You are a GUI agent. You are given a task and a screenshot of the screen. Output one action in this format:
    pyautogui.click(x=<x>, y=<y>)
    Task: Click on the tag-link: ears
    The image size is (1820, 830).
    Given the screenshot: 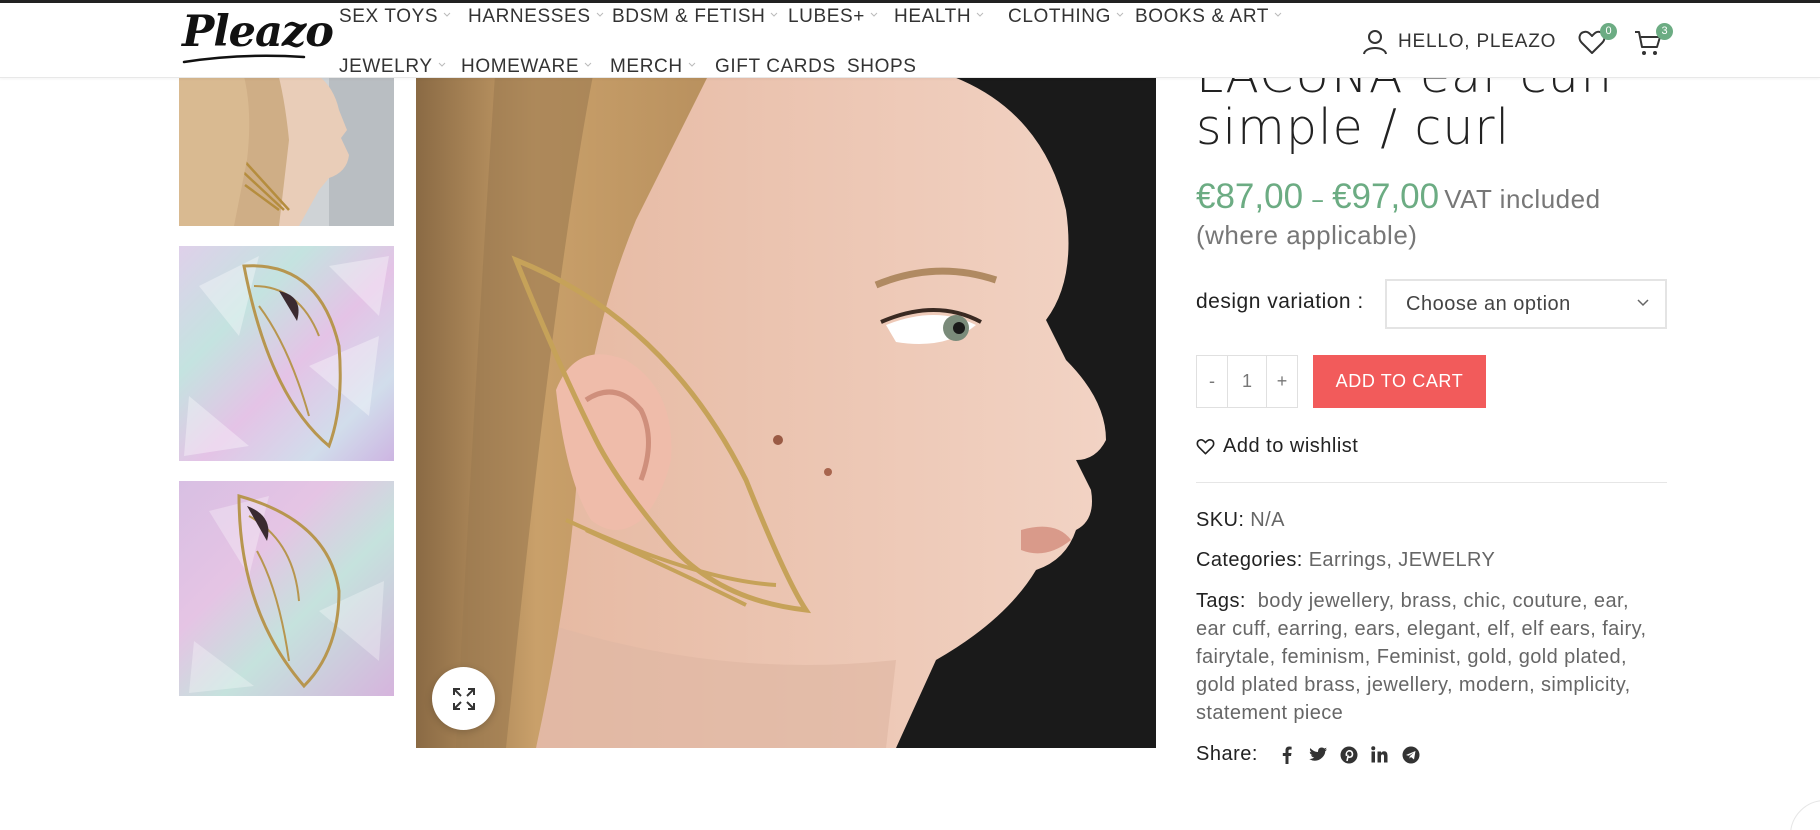 What is the action you would take?
    pyautogui.click(x=1374, y=629)
    